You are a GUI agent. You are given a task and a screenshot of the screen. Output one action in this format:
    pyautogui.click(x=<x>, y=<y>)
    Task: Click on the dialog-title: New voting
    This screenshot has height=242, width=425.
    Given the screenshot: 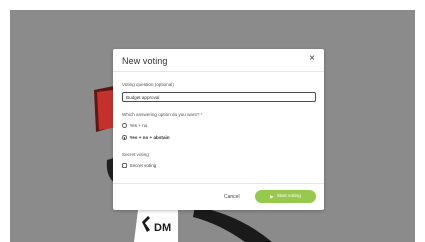 What is the action you would take?
    pyautogui.click(x=145, y=61)
    